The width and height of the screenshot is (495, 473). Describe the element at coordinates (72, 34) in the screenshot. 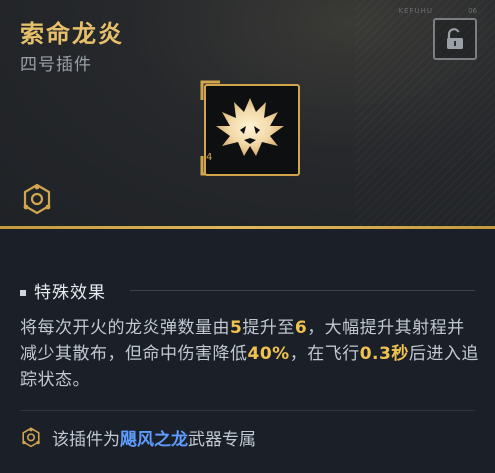

I see `plugin-name: 索命龙炎` at that location.